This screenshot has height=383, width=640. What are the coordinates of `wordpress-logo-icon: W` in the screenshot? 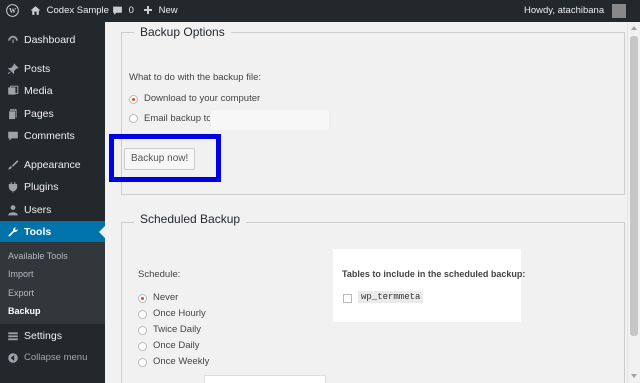 It's located at (12, 11).